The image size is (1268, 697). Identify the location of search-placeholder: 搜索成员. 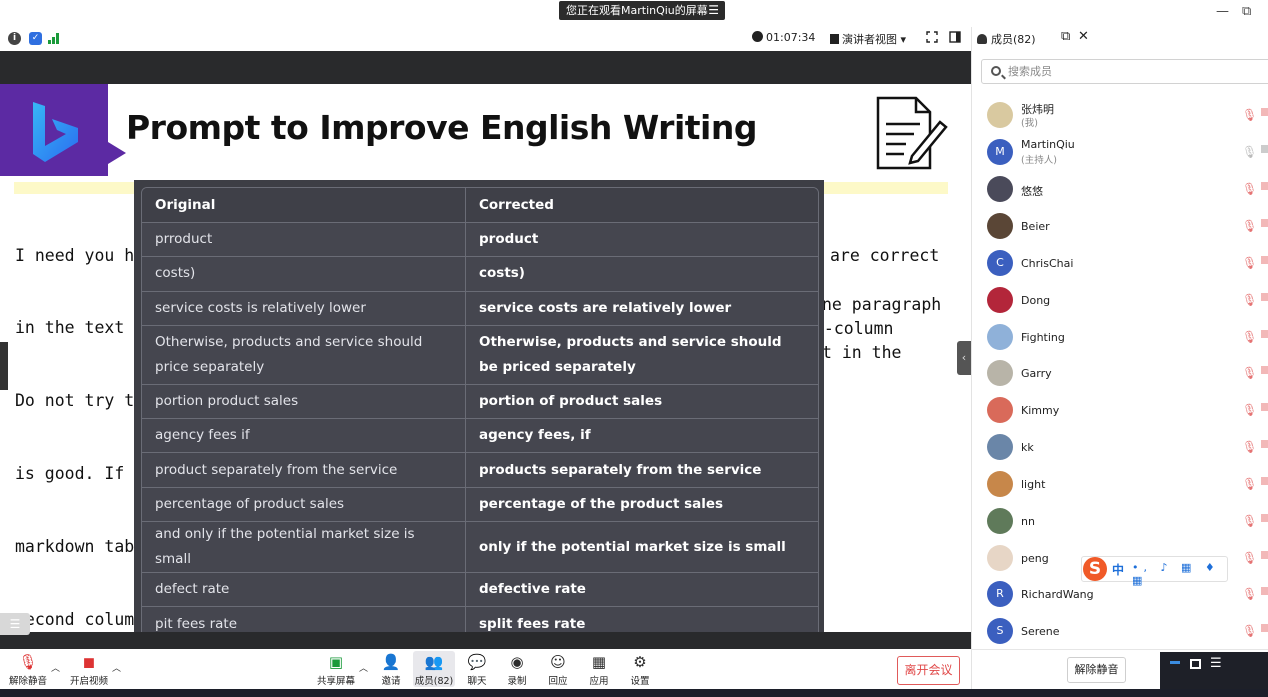
(1030, 71).